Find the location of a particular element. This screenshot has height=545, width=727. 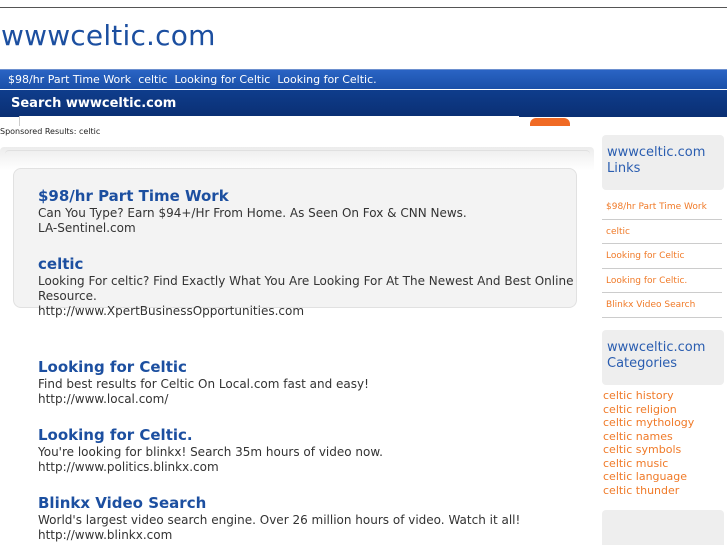

sponsored-prefix: Sponsored Results: is located at coordinates (38, 131).